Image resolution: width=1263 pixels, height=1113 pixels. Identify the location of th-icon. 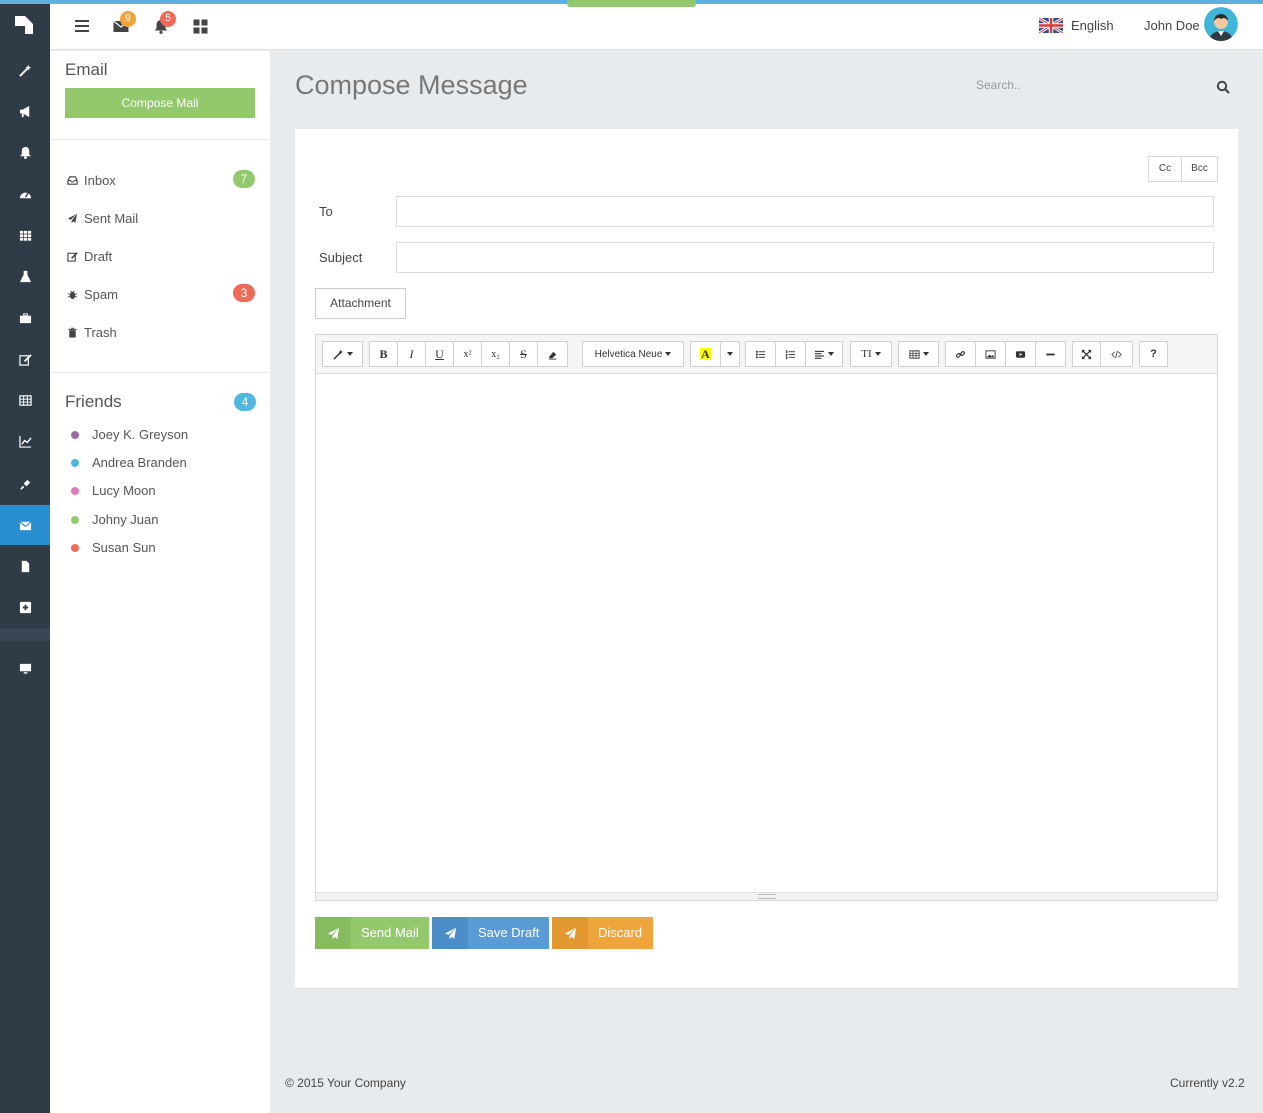
(25, 235).